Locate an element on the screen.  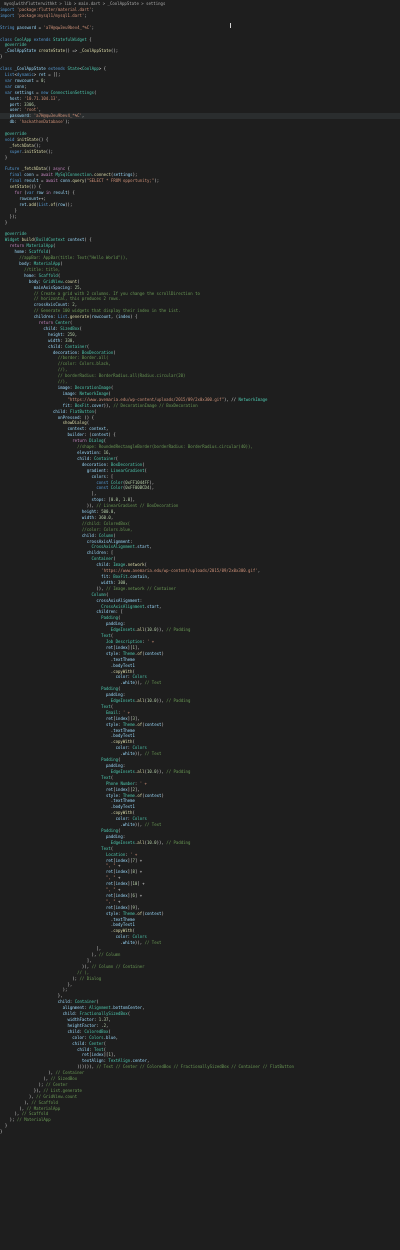
code-line-text: //title: title, is located at coordinates (42, 269).